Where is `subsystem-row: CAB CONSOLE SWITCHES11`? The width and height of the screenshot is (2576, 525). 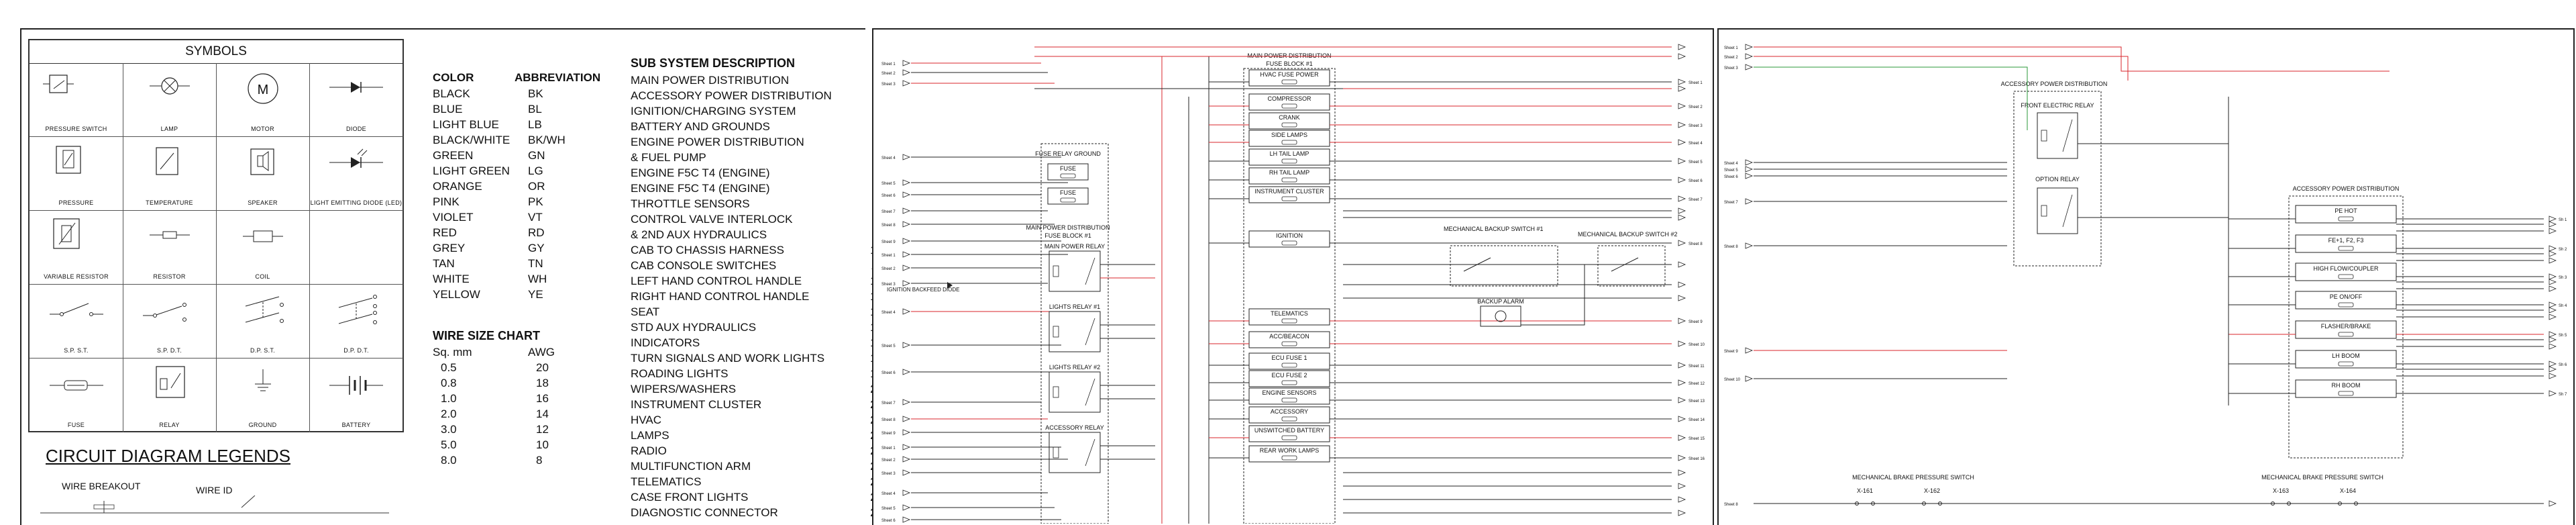 subsystem-row: CAB CONSOLE SWITCHES11 is located at coordinates (765, 265).